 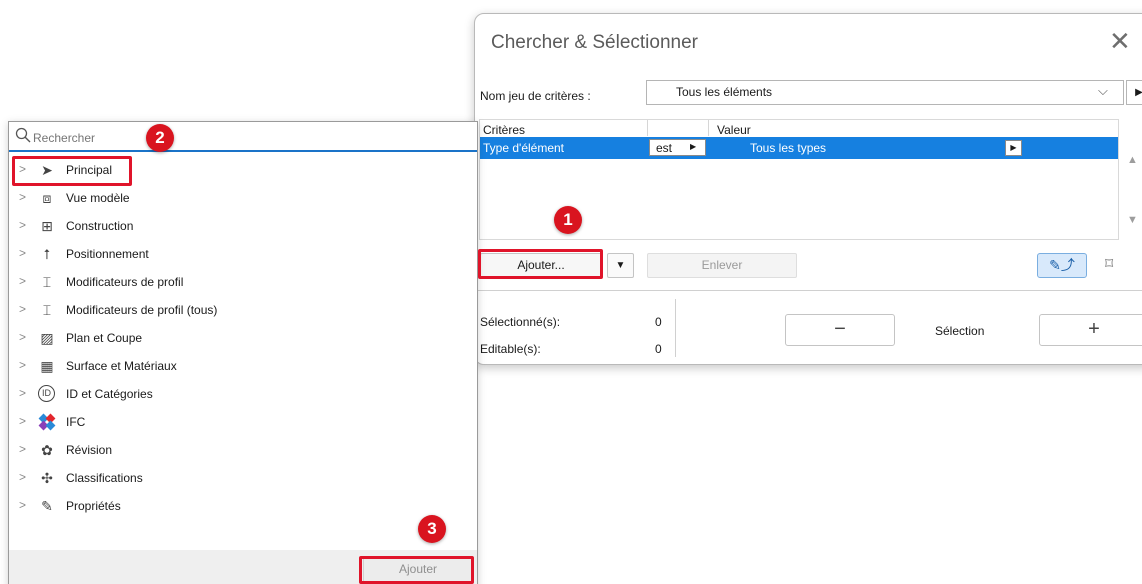 What do you see at coordinates (840, 330) in the screenshot?
I see `deselect-button: −` at bounding box center [840, 330].